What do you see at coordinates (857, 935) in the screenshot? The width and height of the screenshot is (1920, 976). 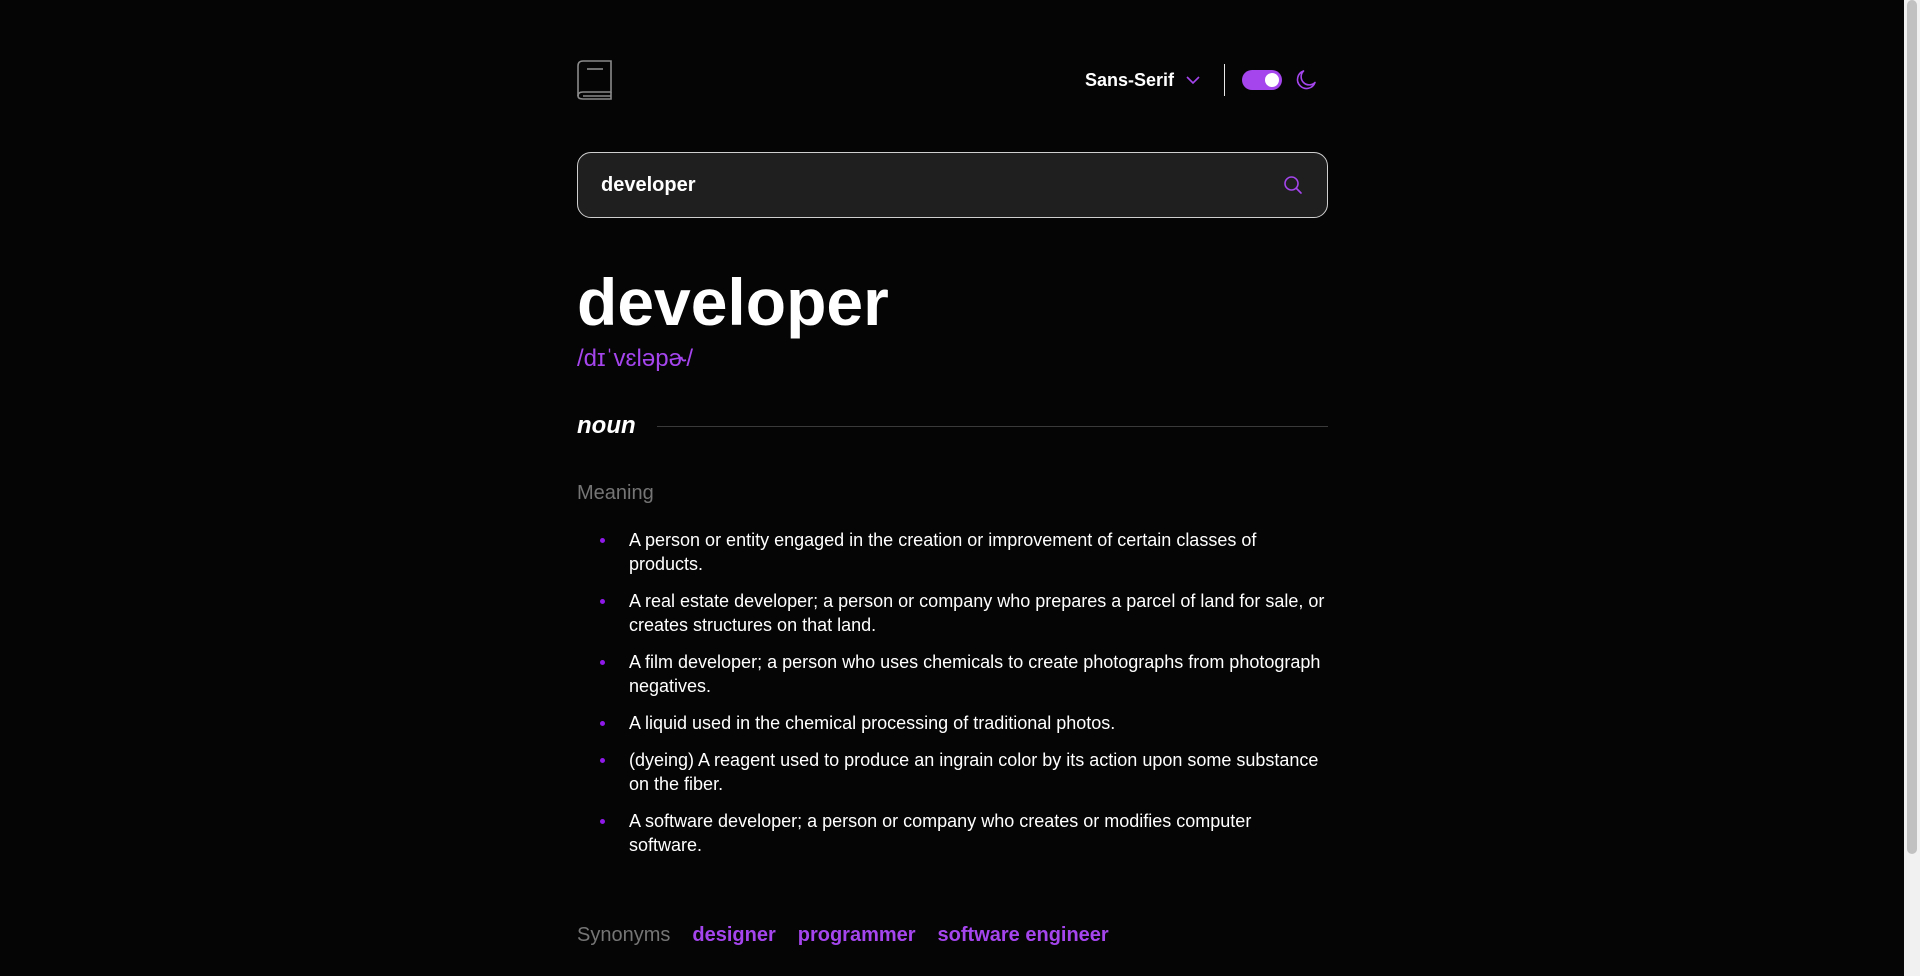 I see `synonym-link: programmer` at bounding box center [857, 935].